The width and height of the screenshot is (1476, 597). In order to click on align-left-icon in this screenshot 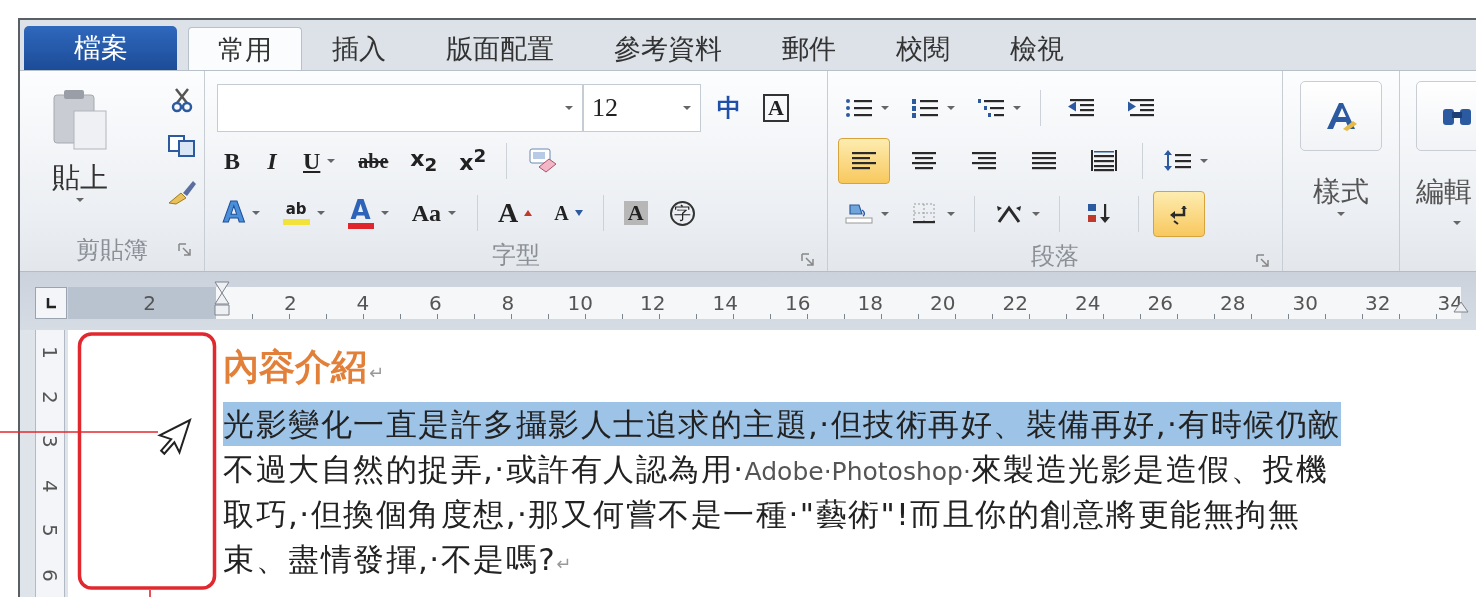, I will do `click(864, 160)`.